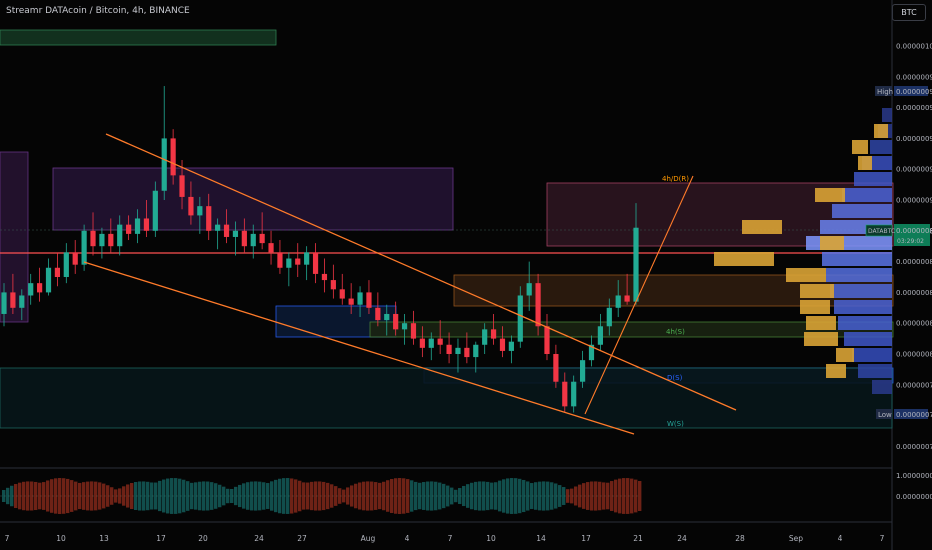  I want to click on price-tick-8: 0.00000084, so click(914, 293).